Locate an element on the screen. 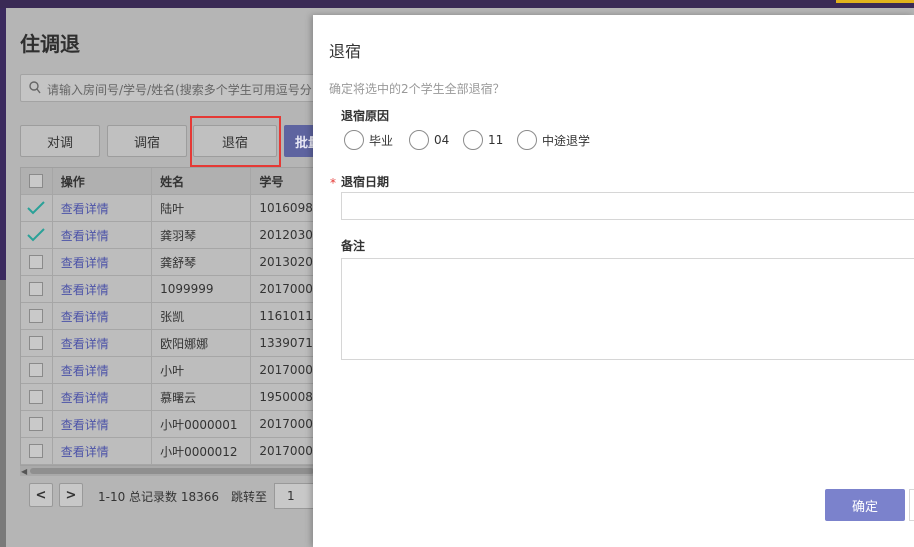  table-row: 查看详情 龚羽琴 2012030 is located at coordinates (167, 235).